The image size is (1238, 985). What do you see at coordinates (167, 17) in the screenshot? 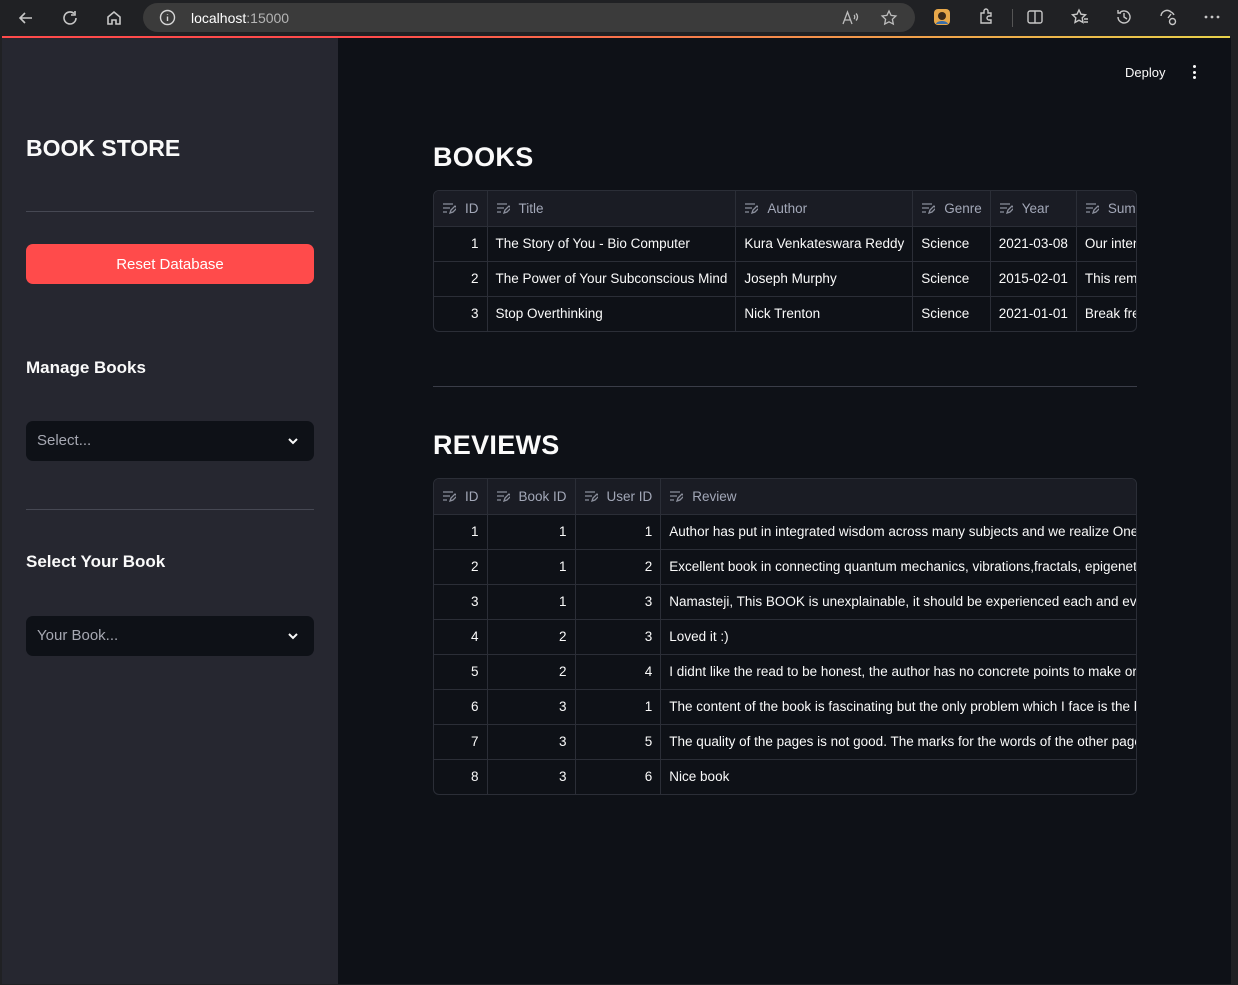
I see `site-info-icon` at bounding box center [167, 17].